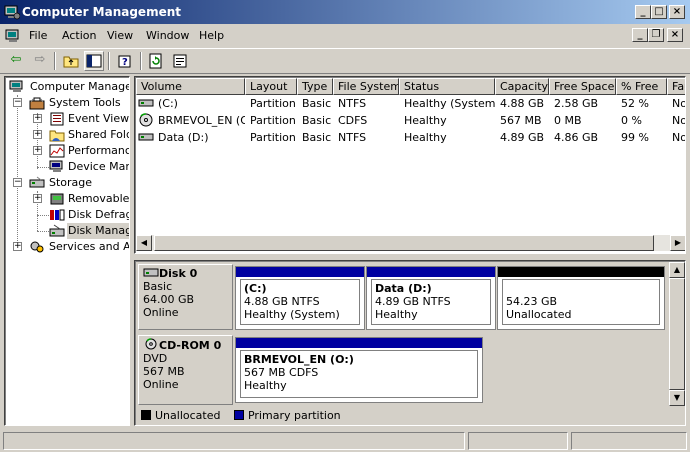 This screenshot has width=690, height=452. I want to click on child-window-icon, so click(13, 36).